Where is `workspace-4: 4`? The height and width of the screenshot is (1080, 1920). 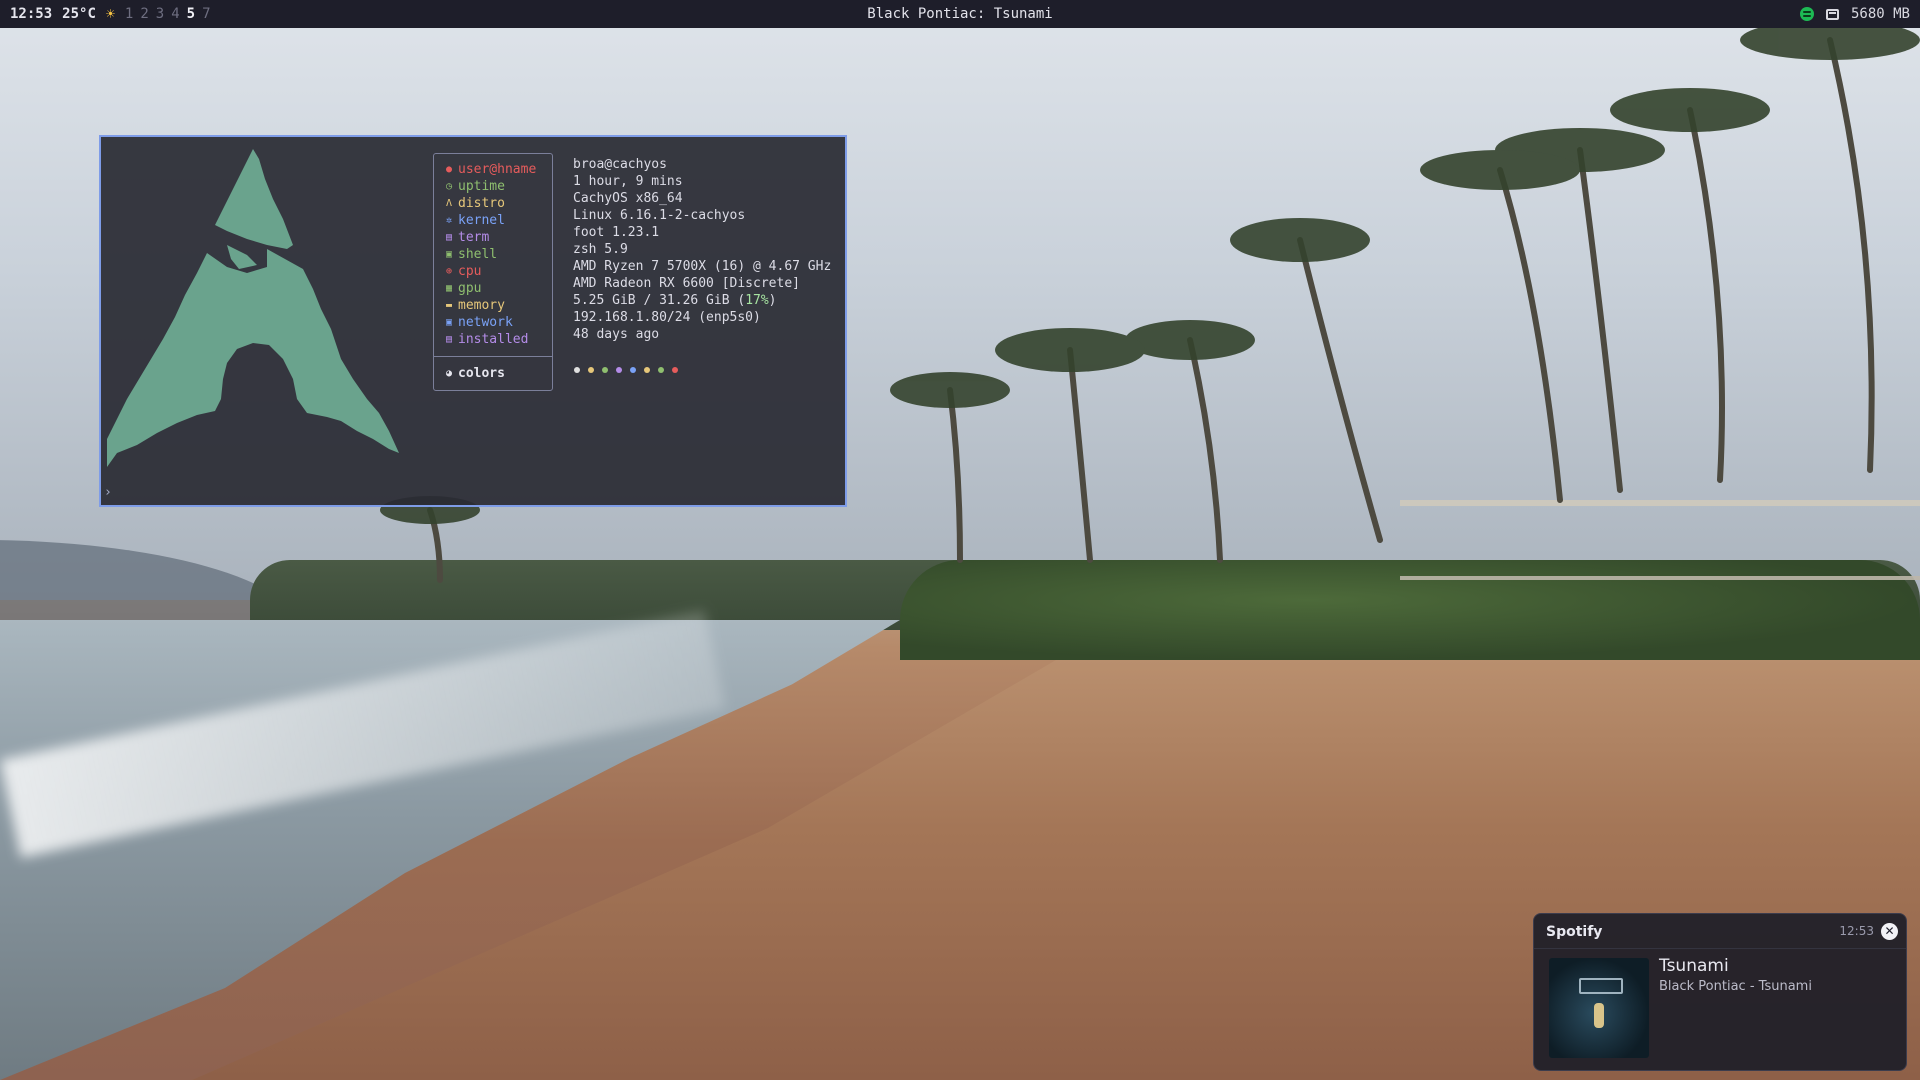 workspace-4: 4 is located at coordinates (175, 14).